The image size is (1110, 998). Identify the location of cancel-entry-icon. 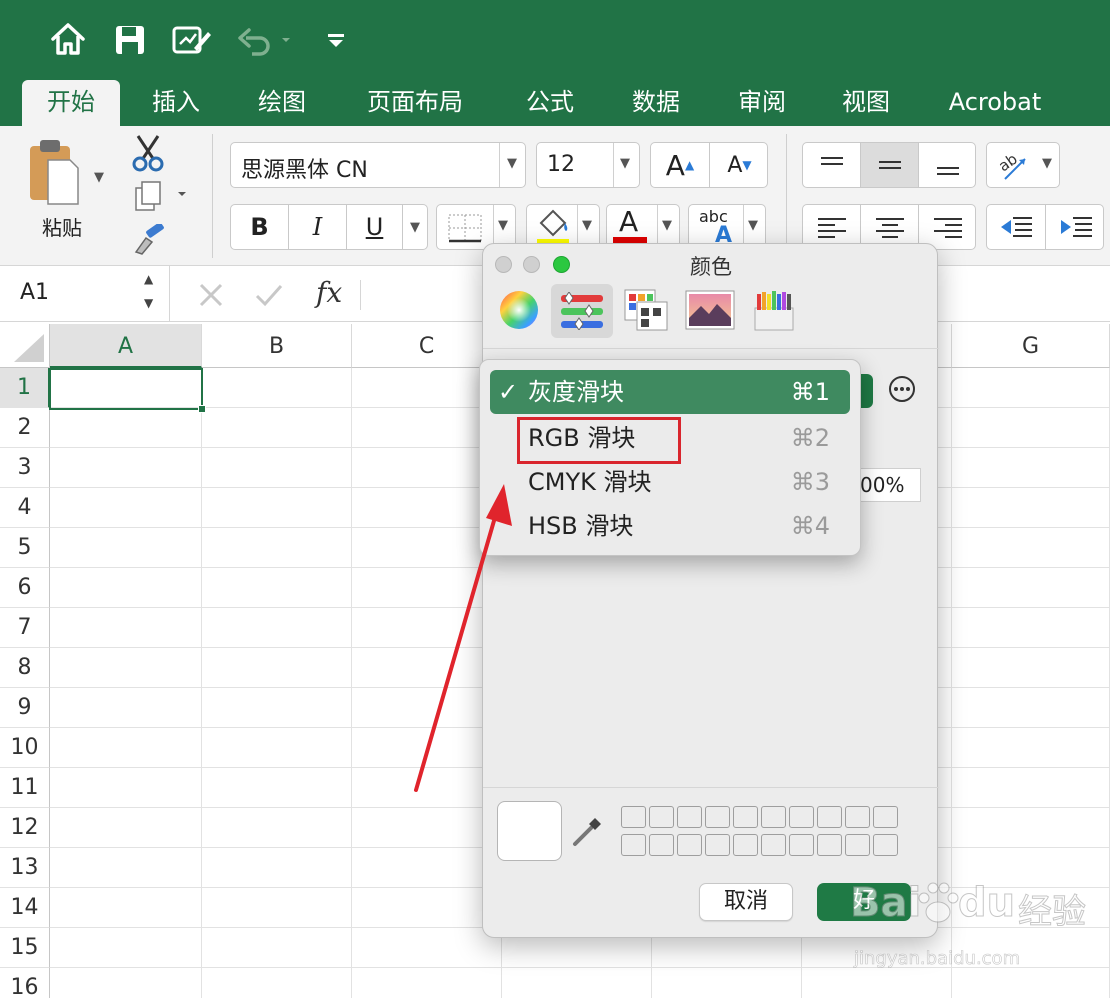
(211, 295).